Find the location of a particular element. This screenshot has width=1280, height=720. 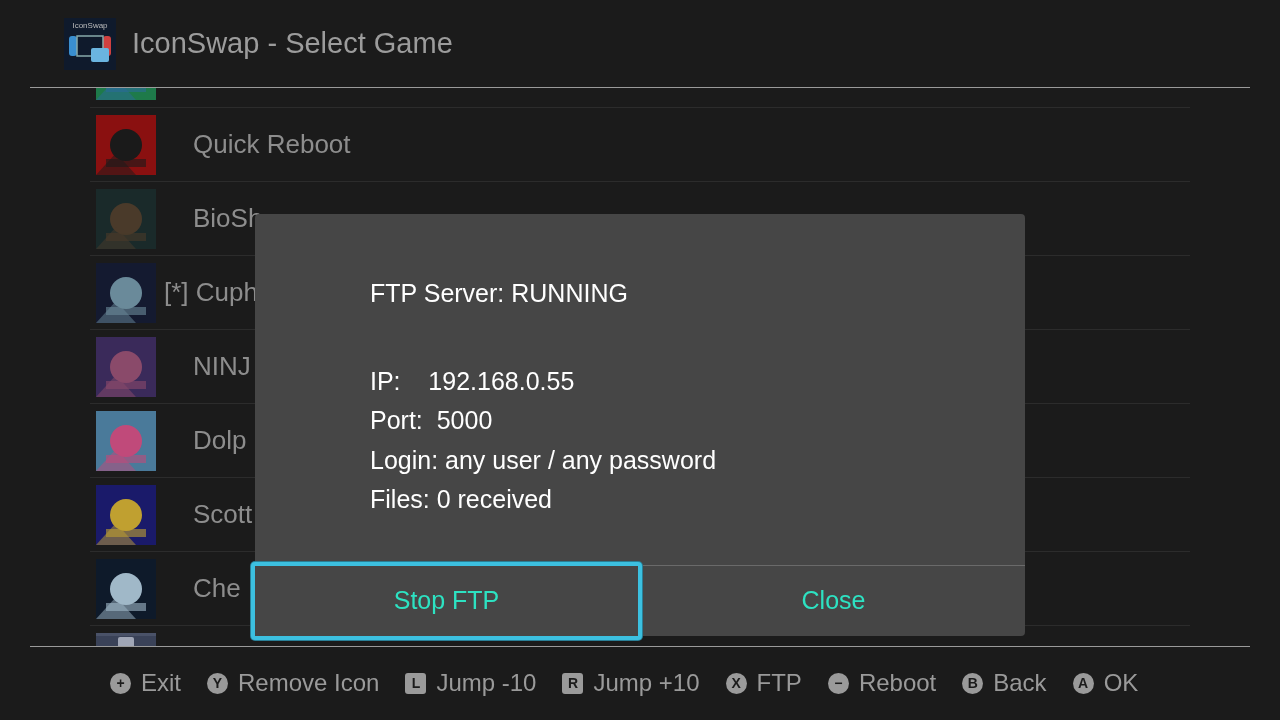

button-hint: Jump -10 is located at coordinates (486, 683).